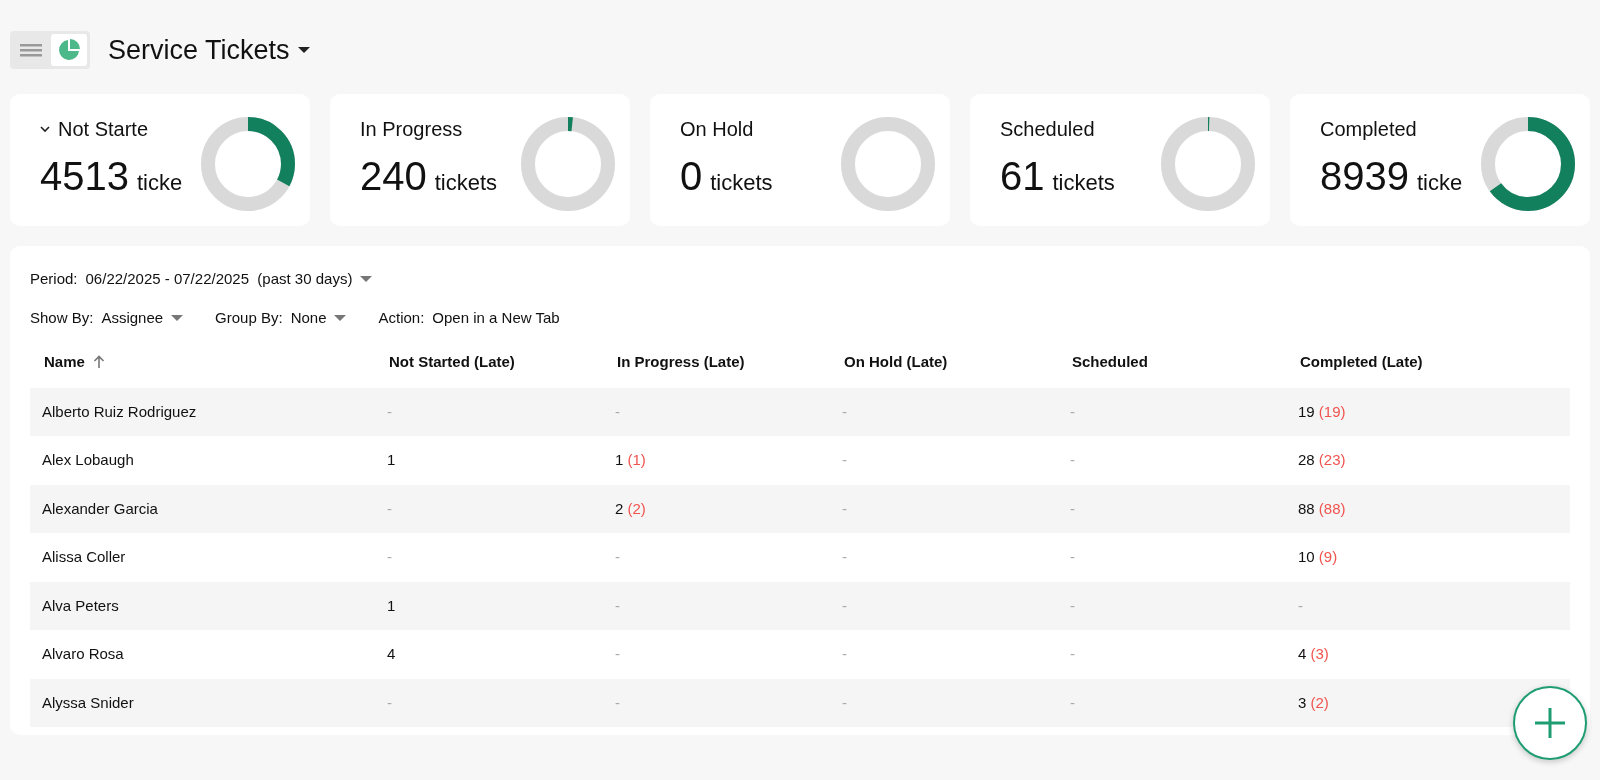  Describe the element at coordinates (80, 605) in the screenshot. I see `assignee-name: Alva Peters` at that location.